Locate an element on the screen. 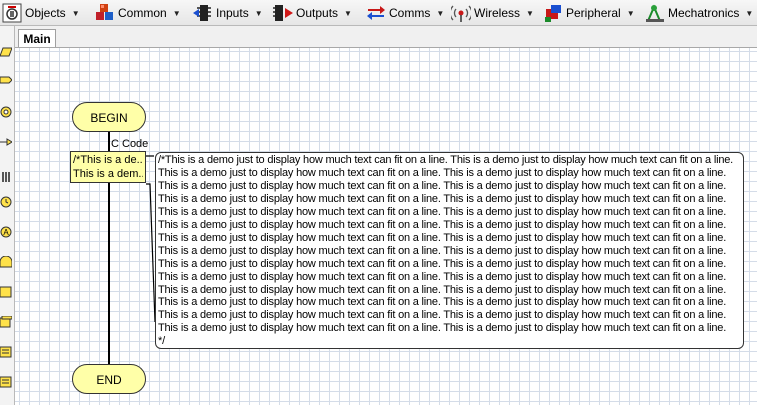 The image size is (757, 405). comms-arrows-icon is located at coordinates (376, 13).